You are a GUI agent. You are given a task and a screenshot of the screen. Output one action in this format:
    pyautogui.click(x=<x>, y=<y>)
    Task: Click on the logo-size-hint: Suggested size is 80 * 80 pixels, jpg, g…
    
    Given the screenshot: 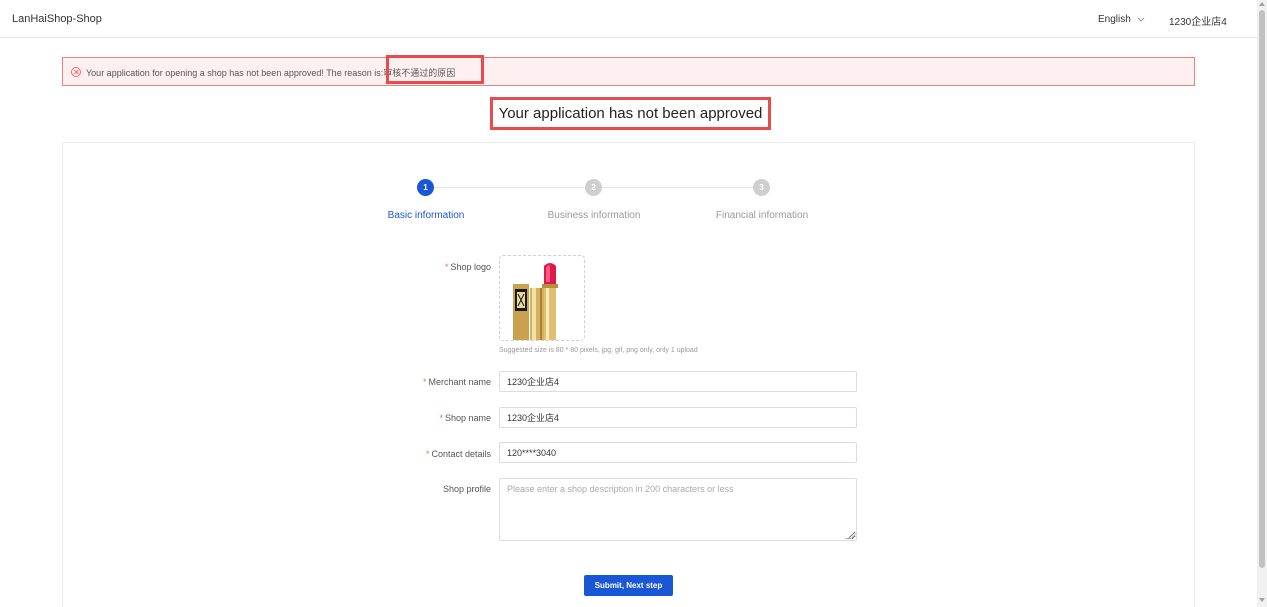 What is the action you would take?
    pyautogui.click(x=598, y=350)
    